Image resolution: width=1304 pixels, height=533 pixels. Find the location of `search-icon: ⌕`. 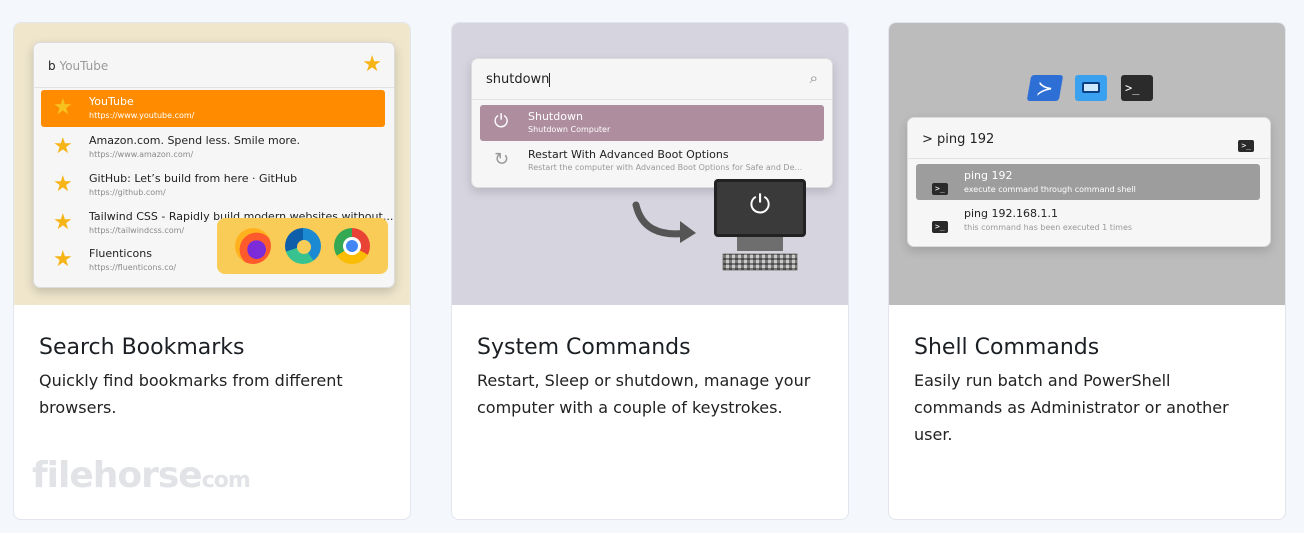

search-icon: ⌕ is located at coordinates (813, 78).